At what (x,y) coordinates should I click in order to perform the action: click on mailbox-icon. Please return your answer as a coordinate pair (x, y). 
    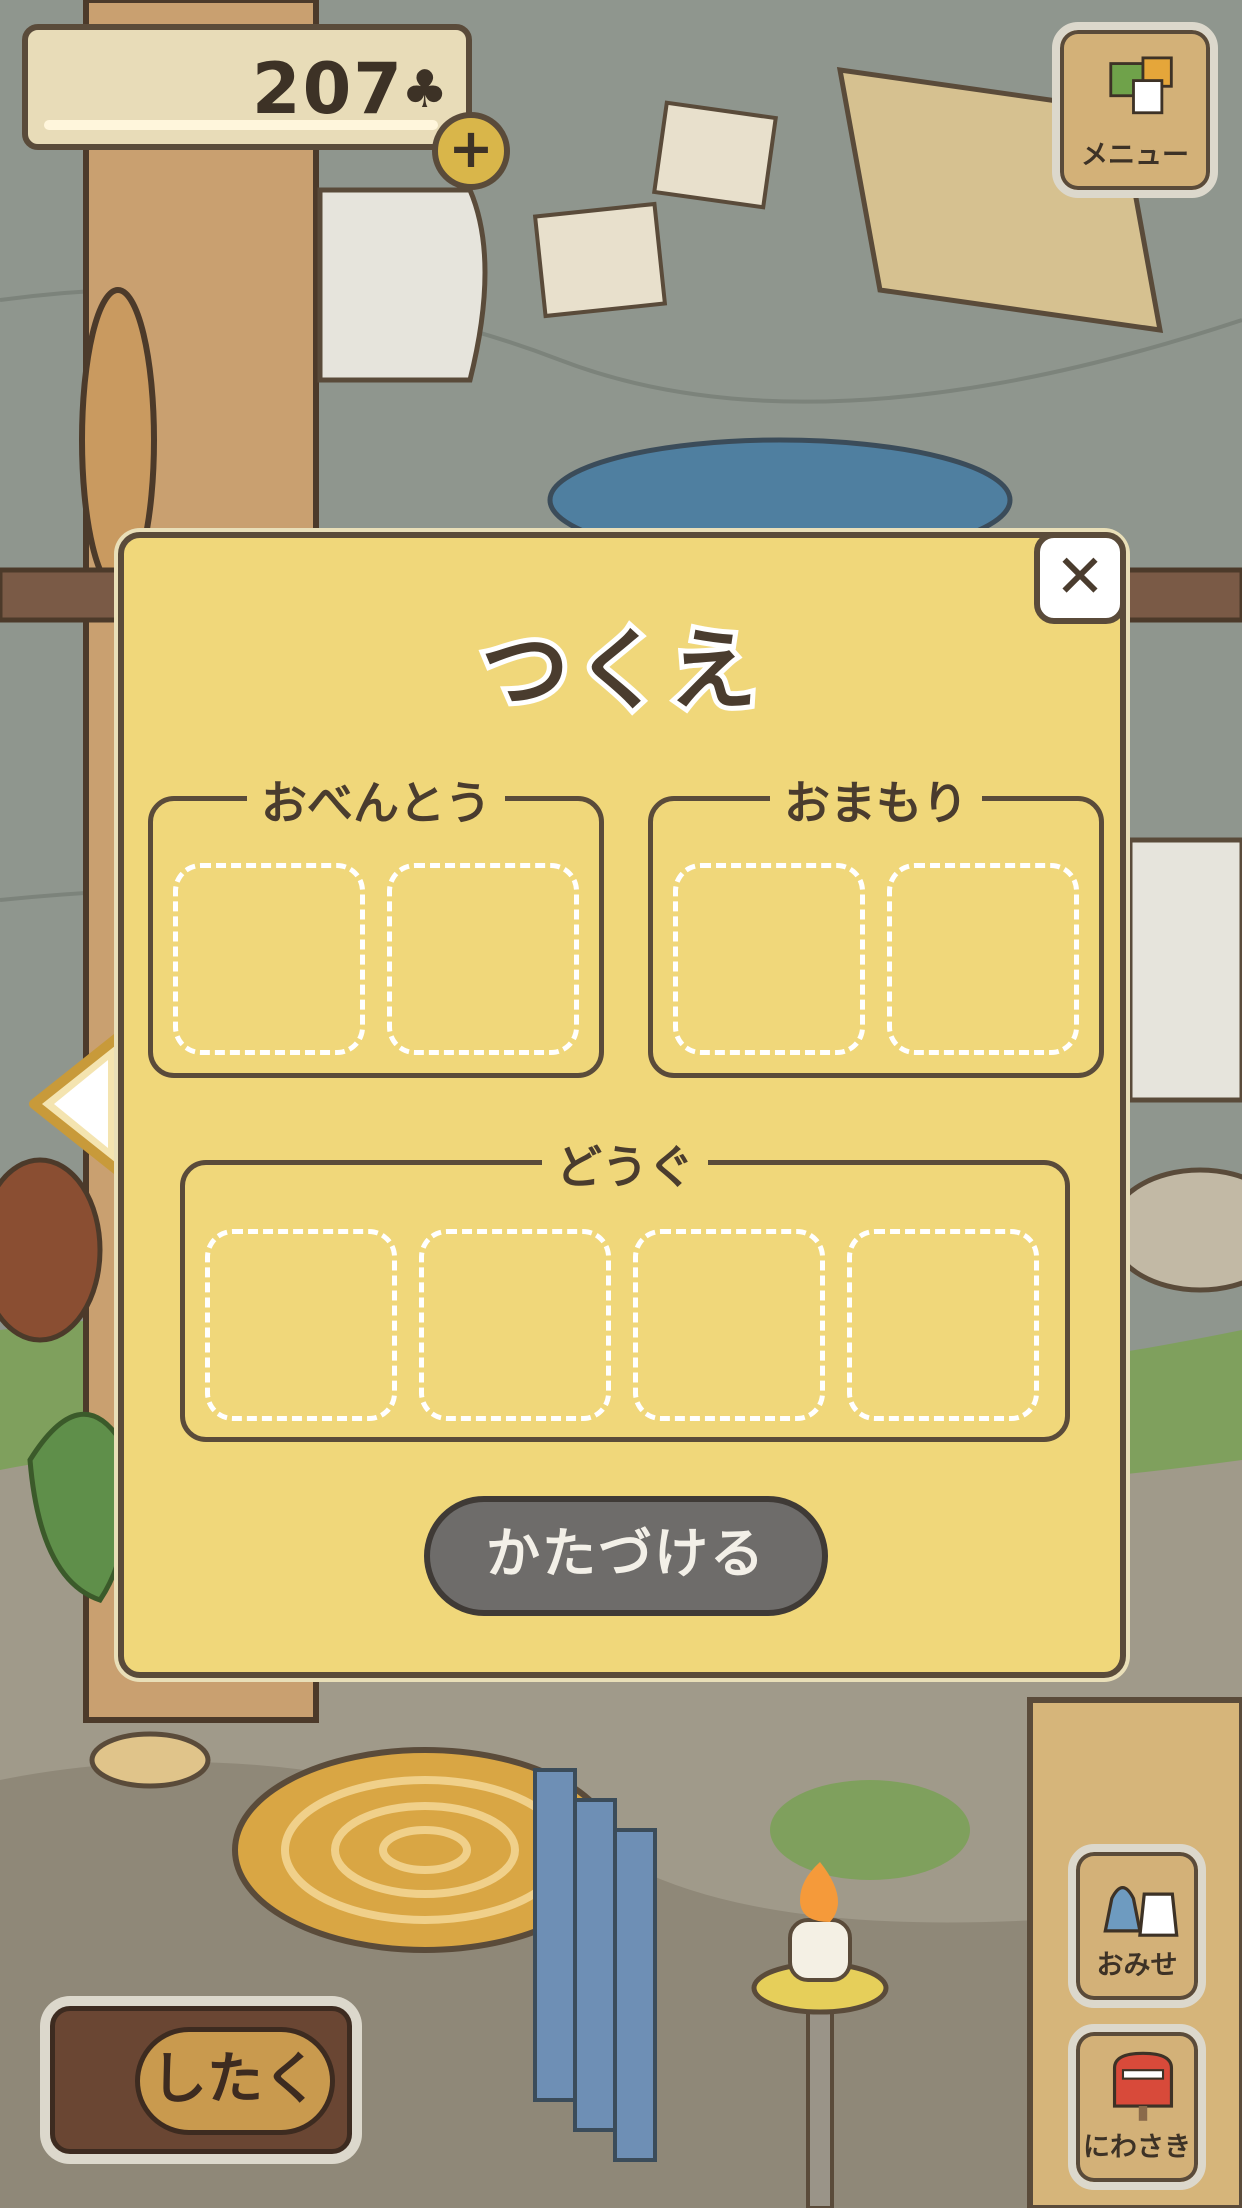
    Looking at the image, I should click on (1143, 2086).